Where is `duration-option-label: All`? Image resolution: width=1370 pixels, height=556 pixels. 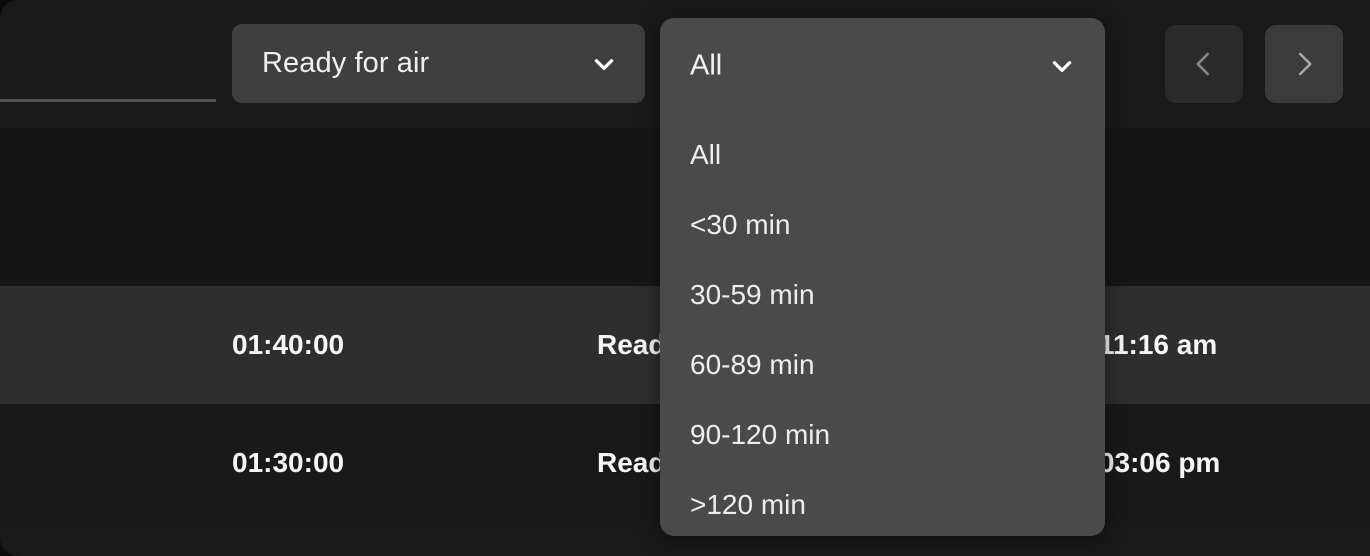
duration-option-label: All is located at coordinates (706, 154).